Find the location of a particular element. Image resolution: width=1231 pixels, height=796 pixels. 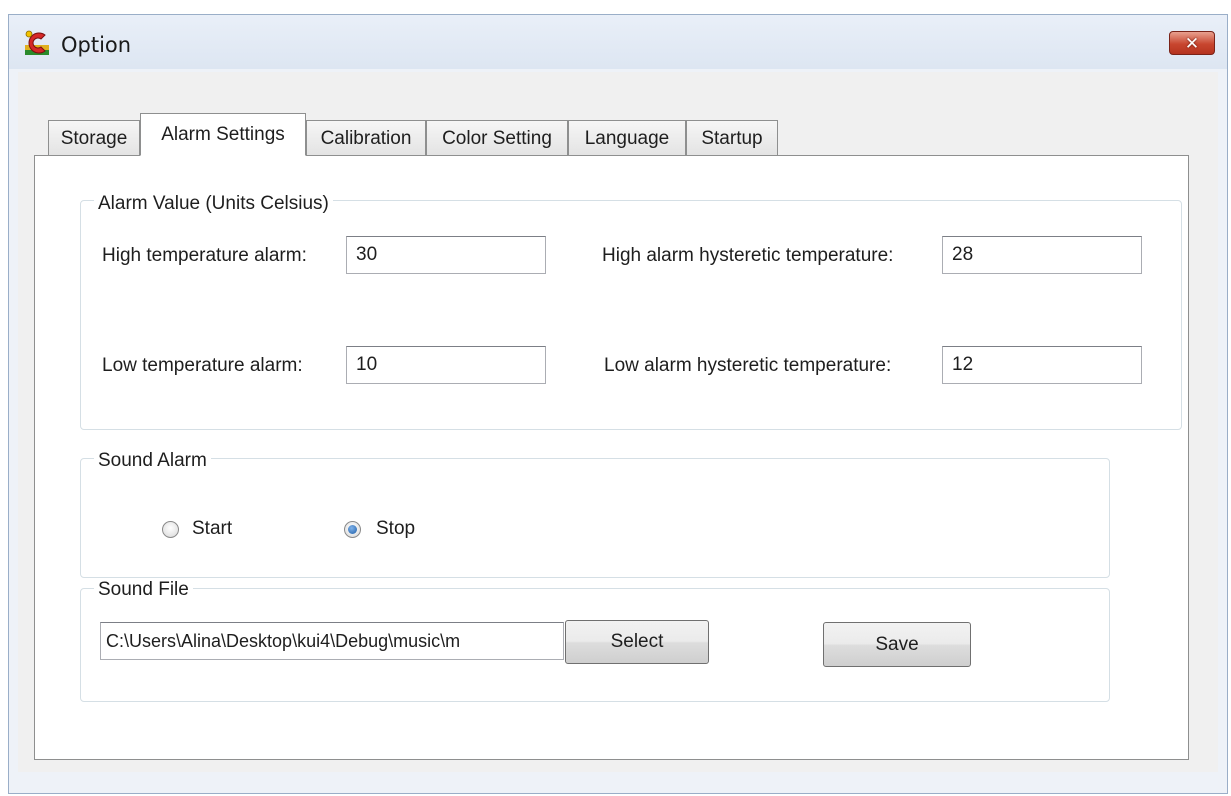

high-hysteretic-label: High alarm hysteretic temperature: is located at coordinates (748, 255).